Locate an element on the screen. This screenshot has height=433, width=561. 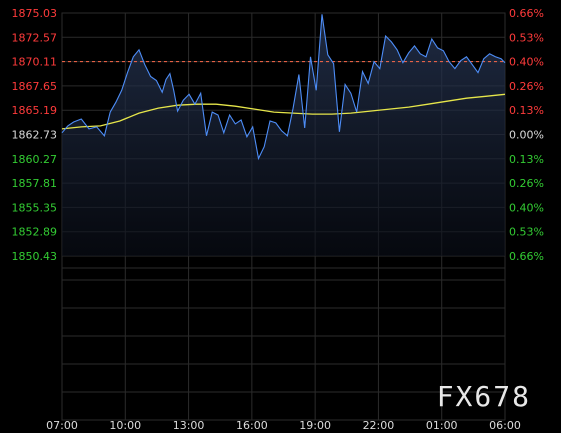
y-tick-left: 1865.19 is located at coordinates (35, 110).